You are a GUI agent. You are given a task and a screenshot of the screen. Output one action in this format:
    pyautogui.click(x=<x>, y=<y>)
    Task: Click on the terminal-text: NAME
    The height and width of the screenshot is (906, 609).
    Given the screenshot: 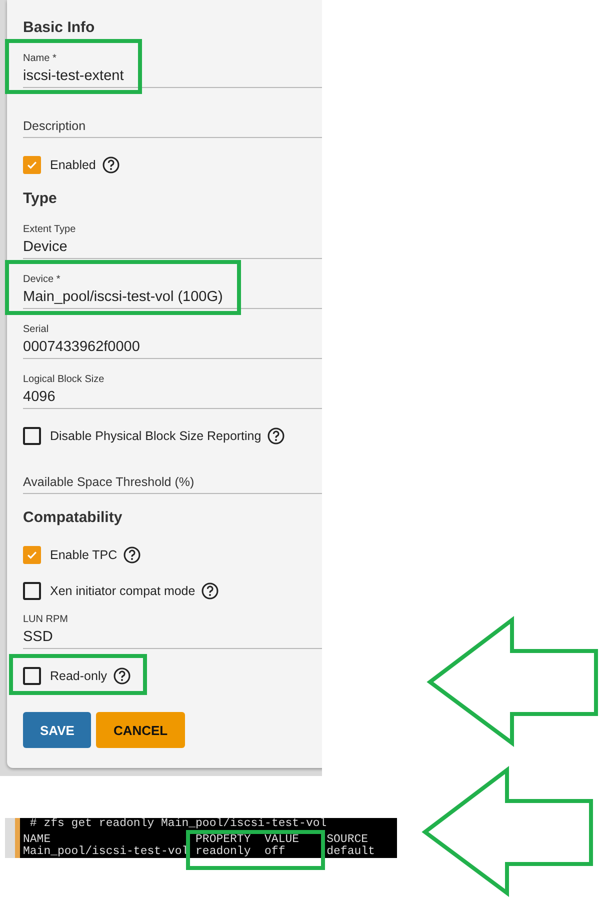 What is the action you would take?
    pyautogui.click(x=37, y=840)
    